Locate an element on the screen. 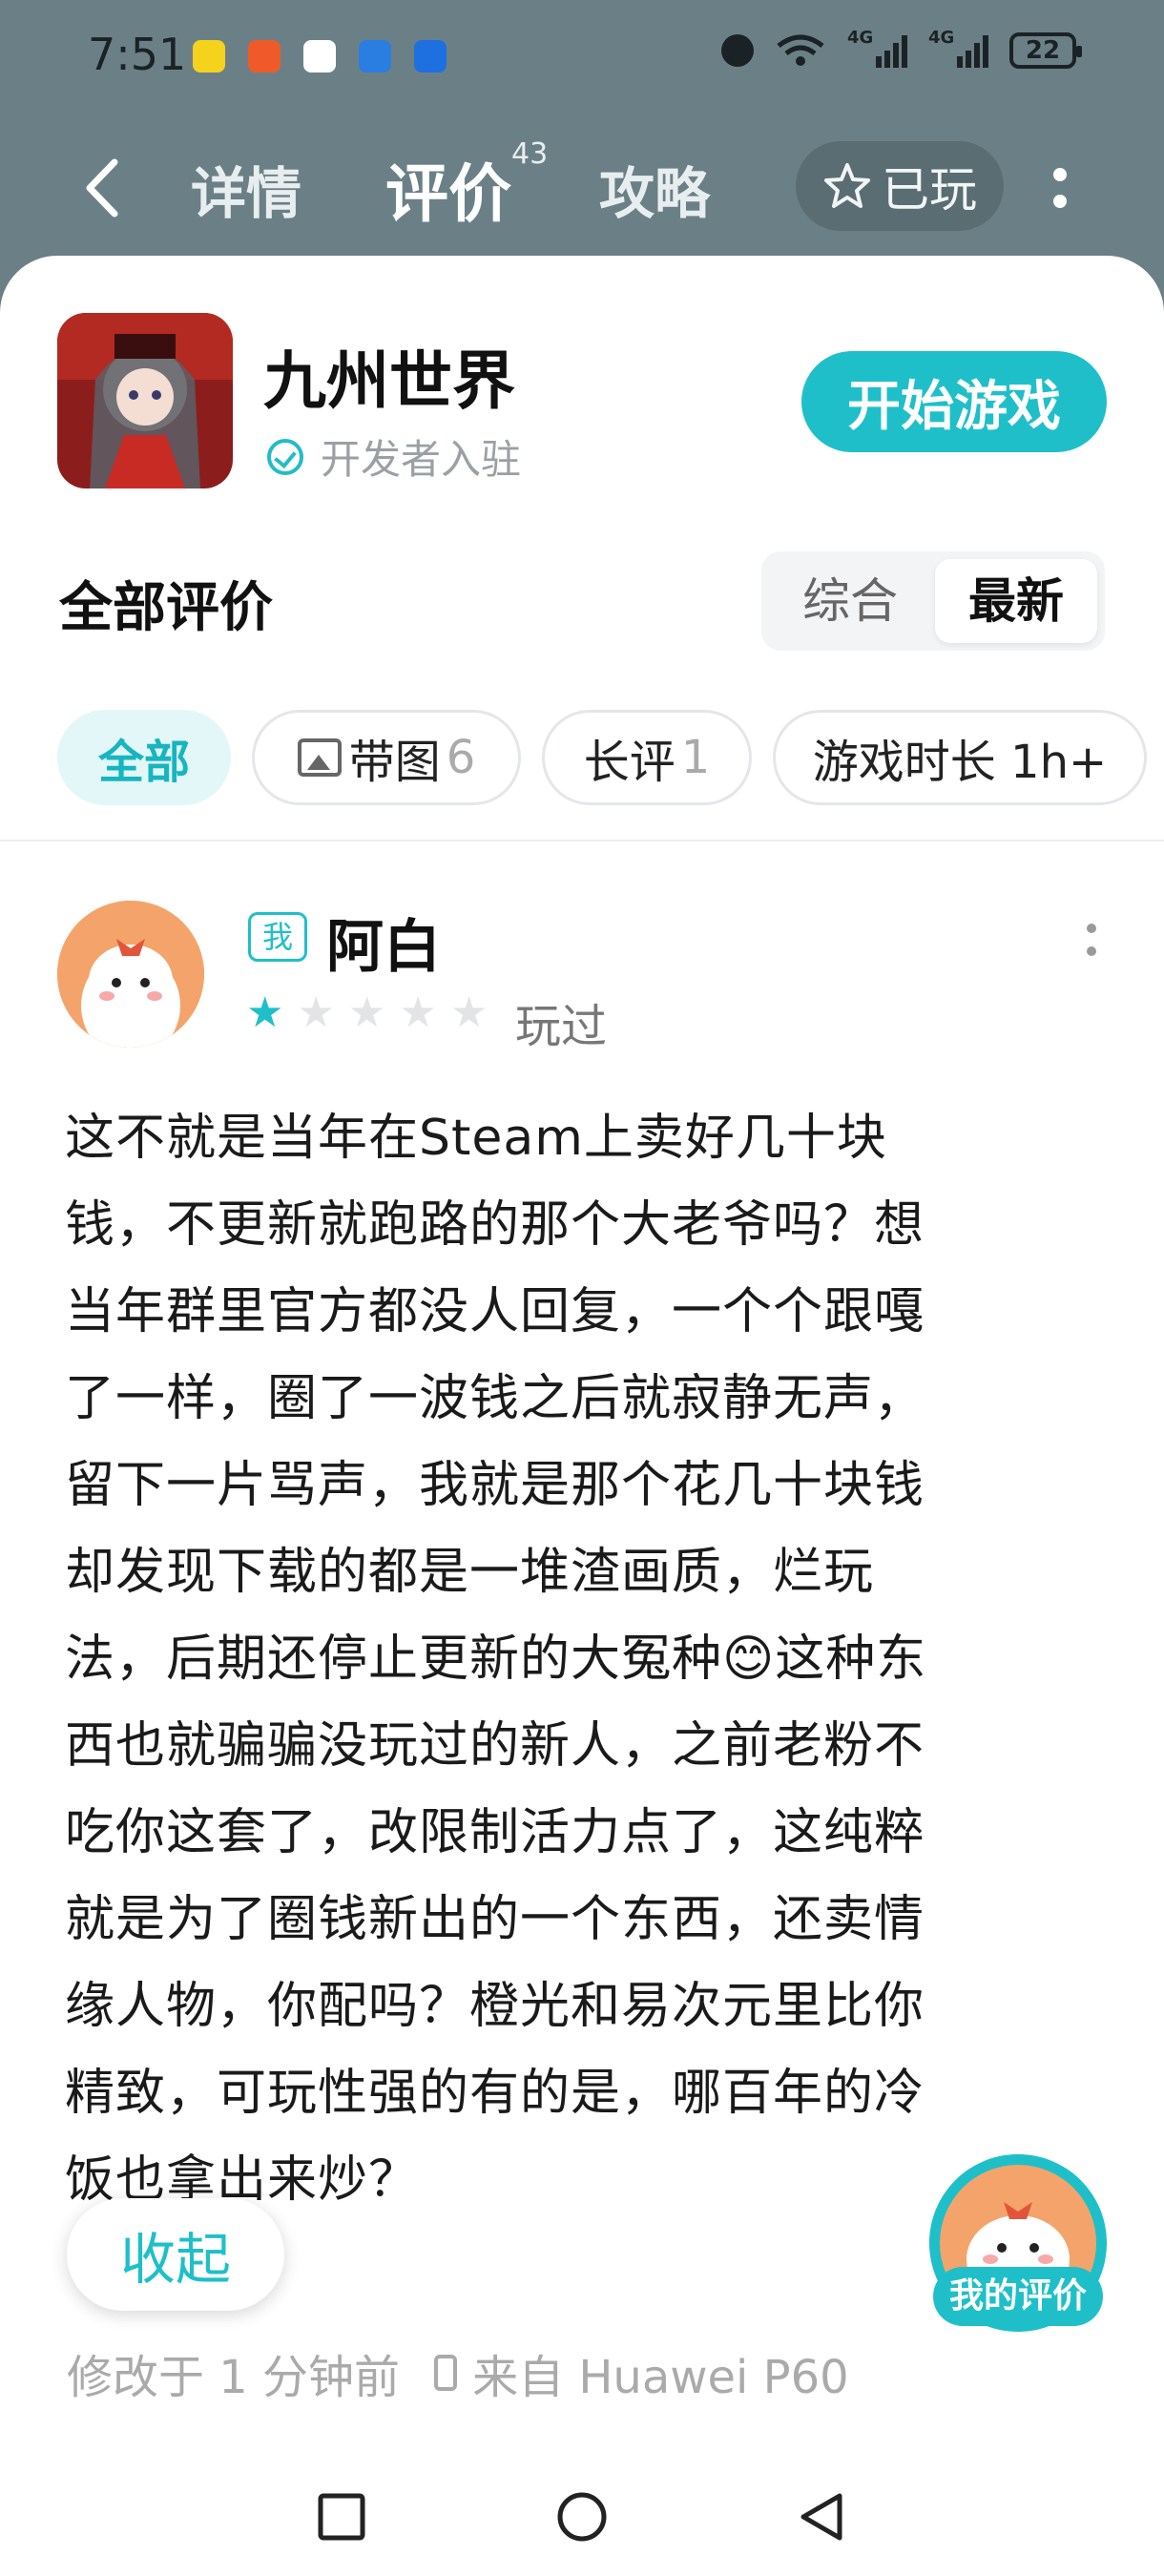 The height and width of the screenshot is (2576, 1164). status-time: 7:51 is located at coordinates (137, 54).